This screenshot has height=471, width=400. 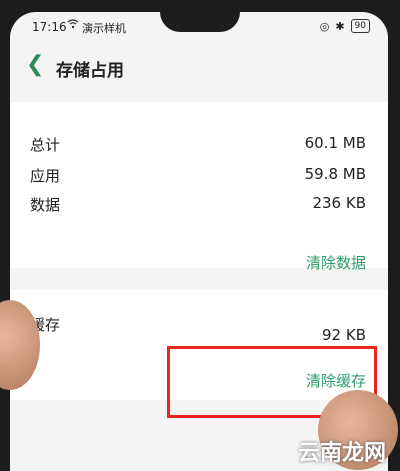 What do you see at coordinates (324, 26) in the screenshot?
I see `alarm-icon: ◎` at bounding box center [324, 26].